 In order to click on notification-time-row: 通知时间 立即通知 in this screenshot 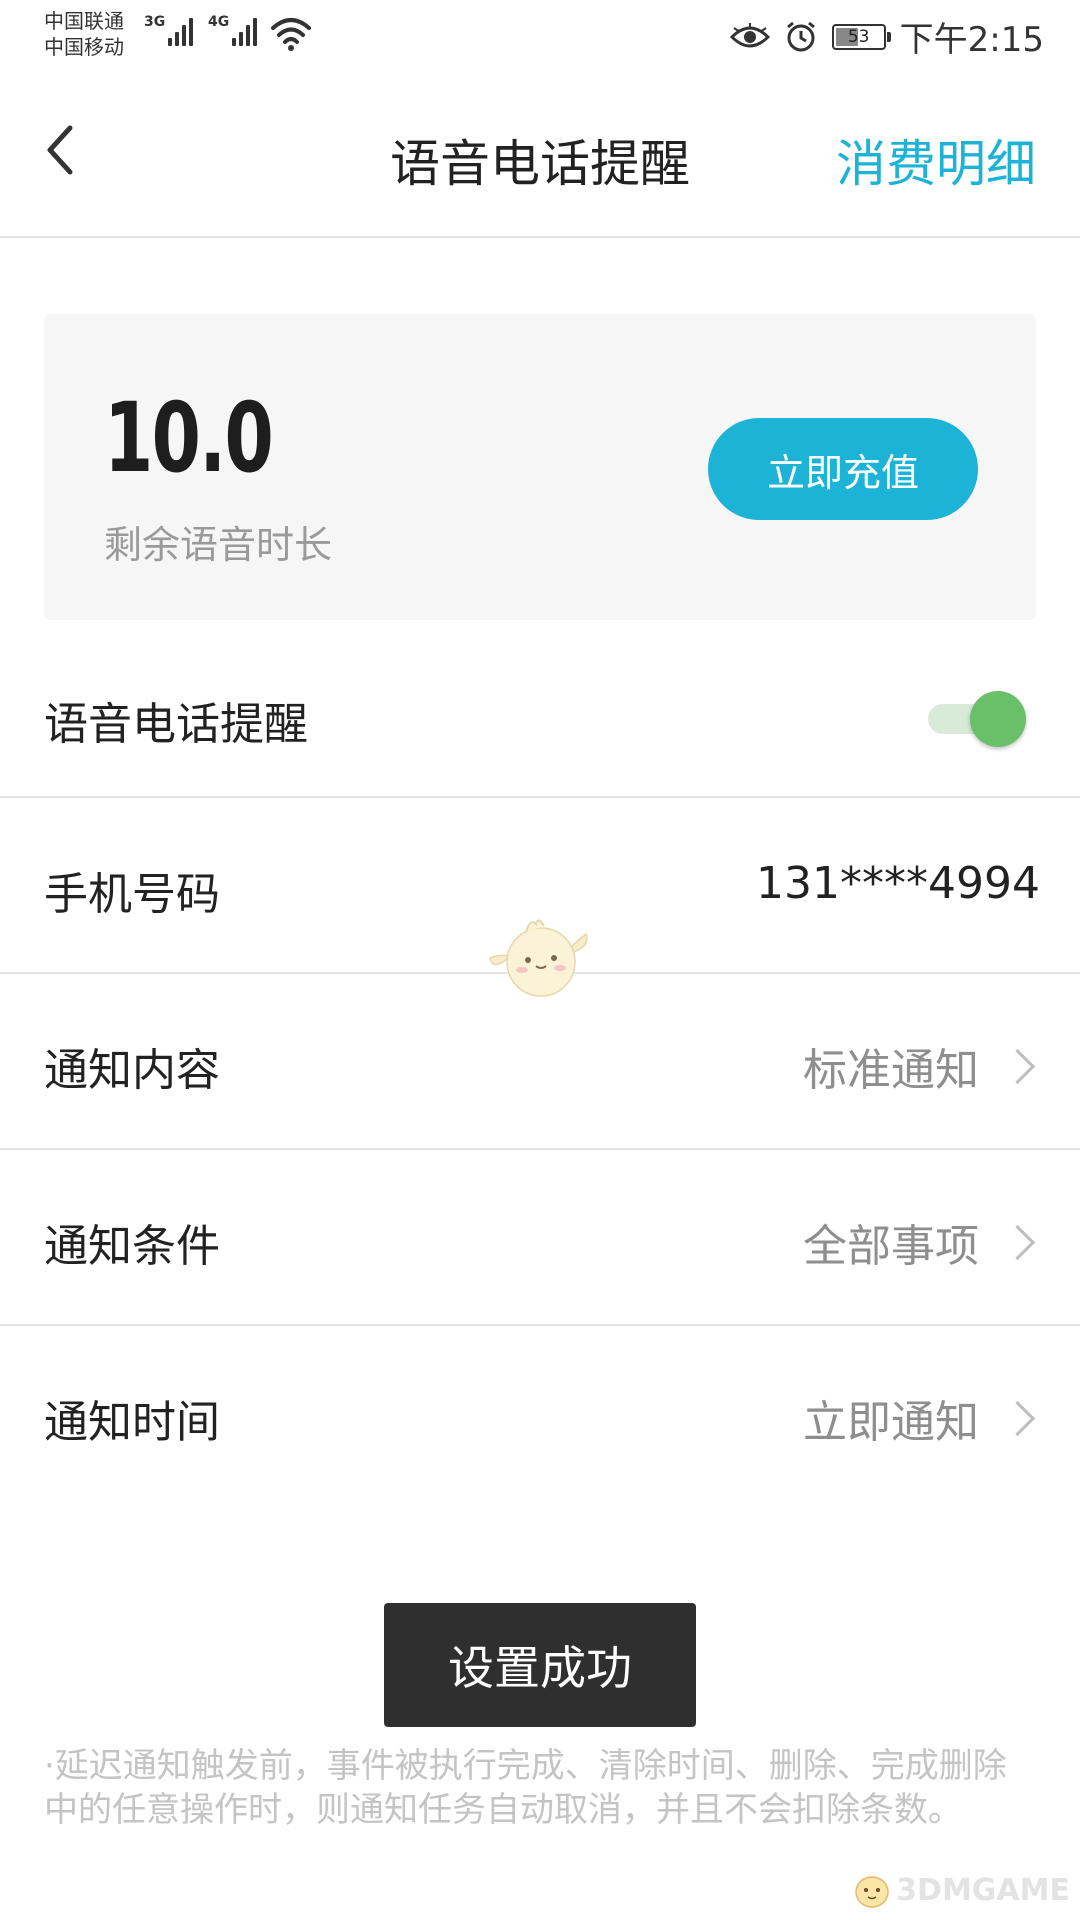, I will do `click(540, 1414)`.